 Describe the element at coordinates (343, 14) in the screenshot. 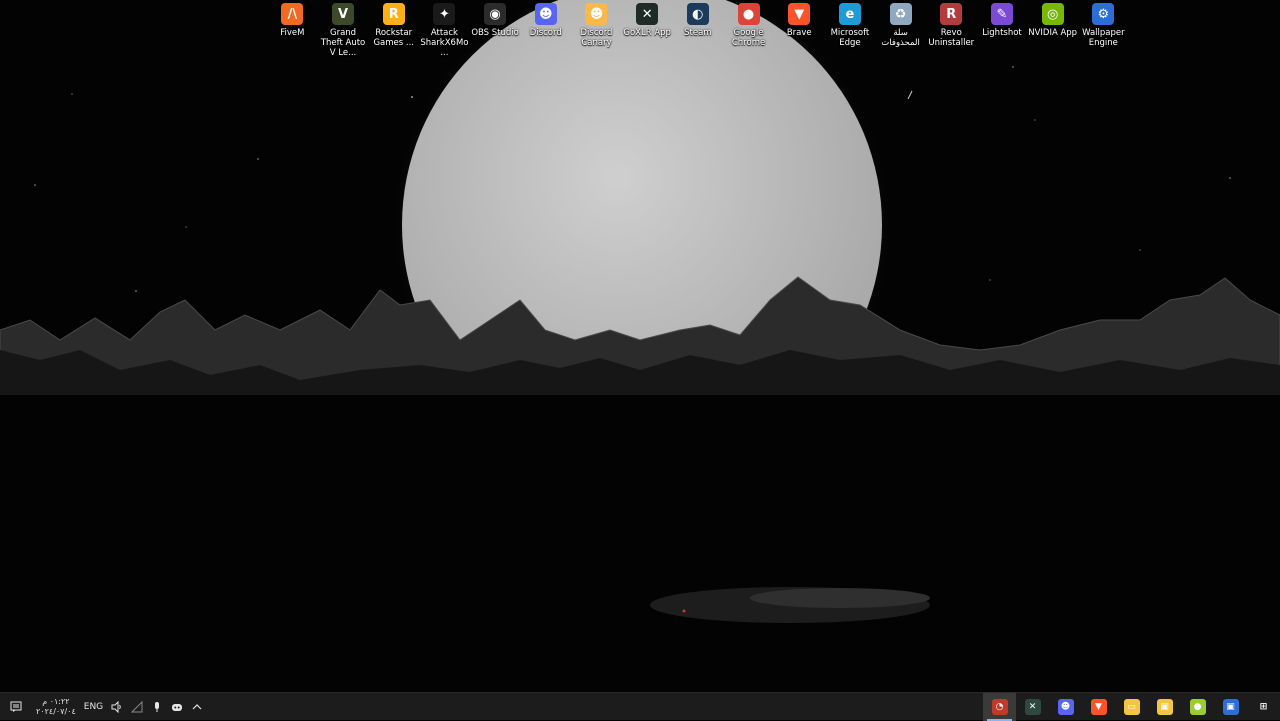

I see `gta-v-icon: V` at that location.